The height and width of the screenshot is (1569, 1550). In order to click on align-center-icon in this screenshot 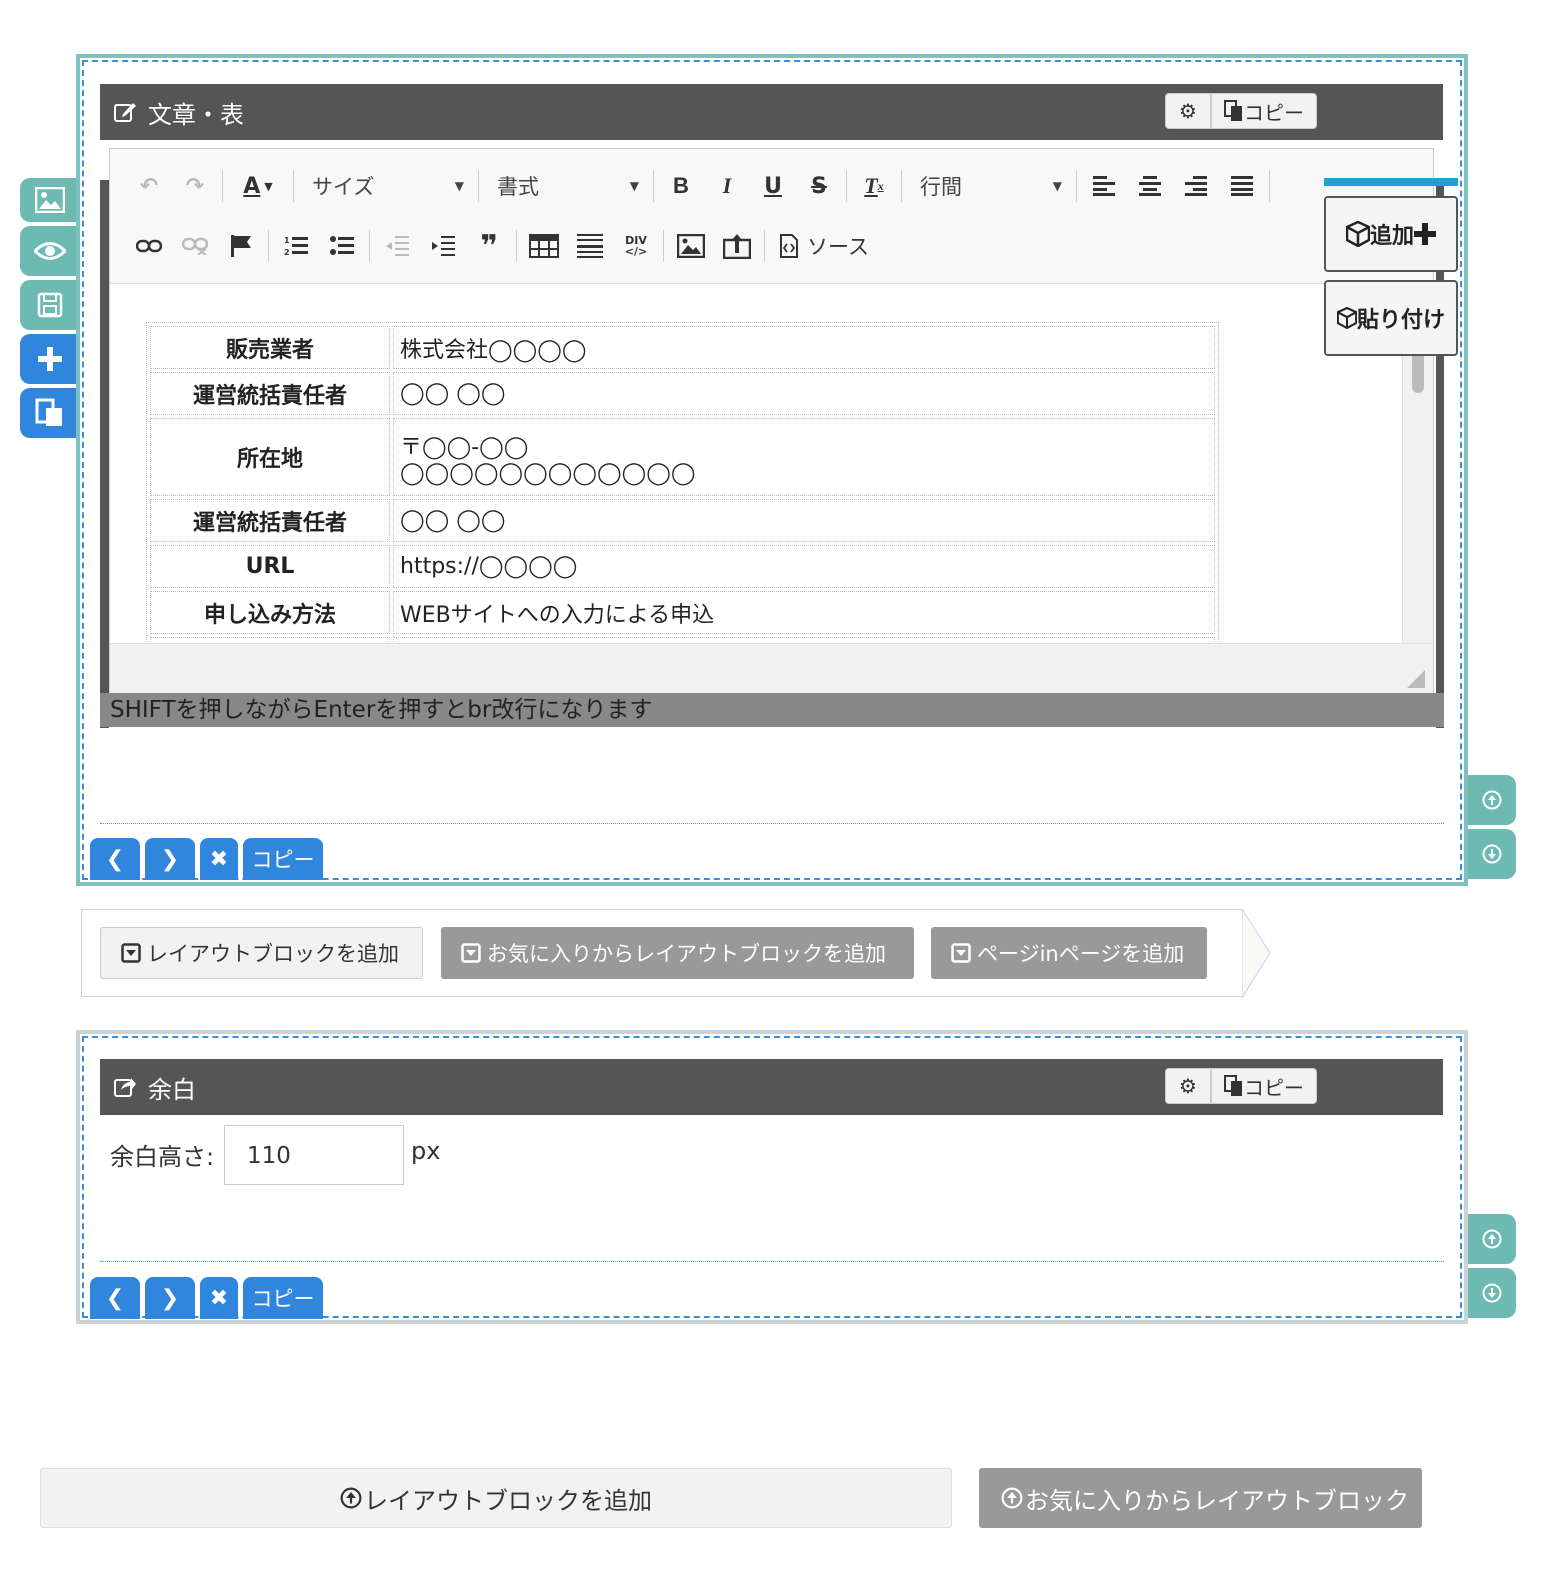, I will do `click(1150, 186)`.